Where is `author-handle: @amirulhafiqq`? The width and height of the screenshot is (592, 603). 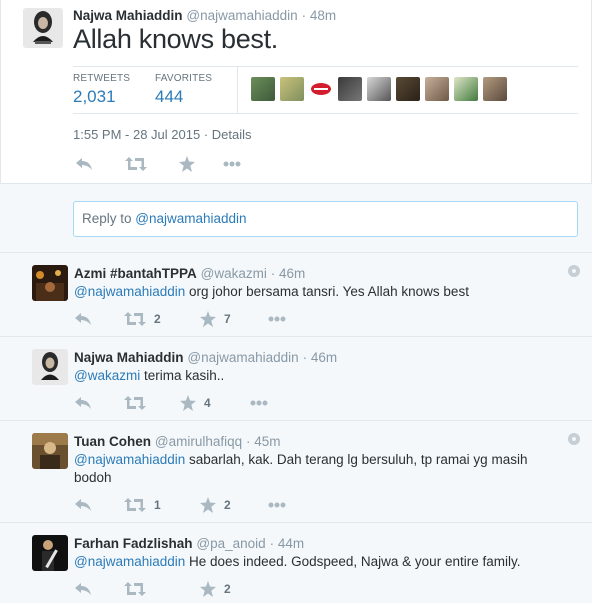 author-handle: @amirulhafiqq is located at coordinates (198, 441).